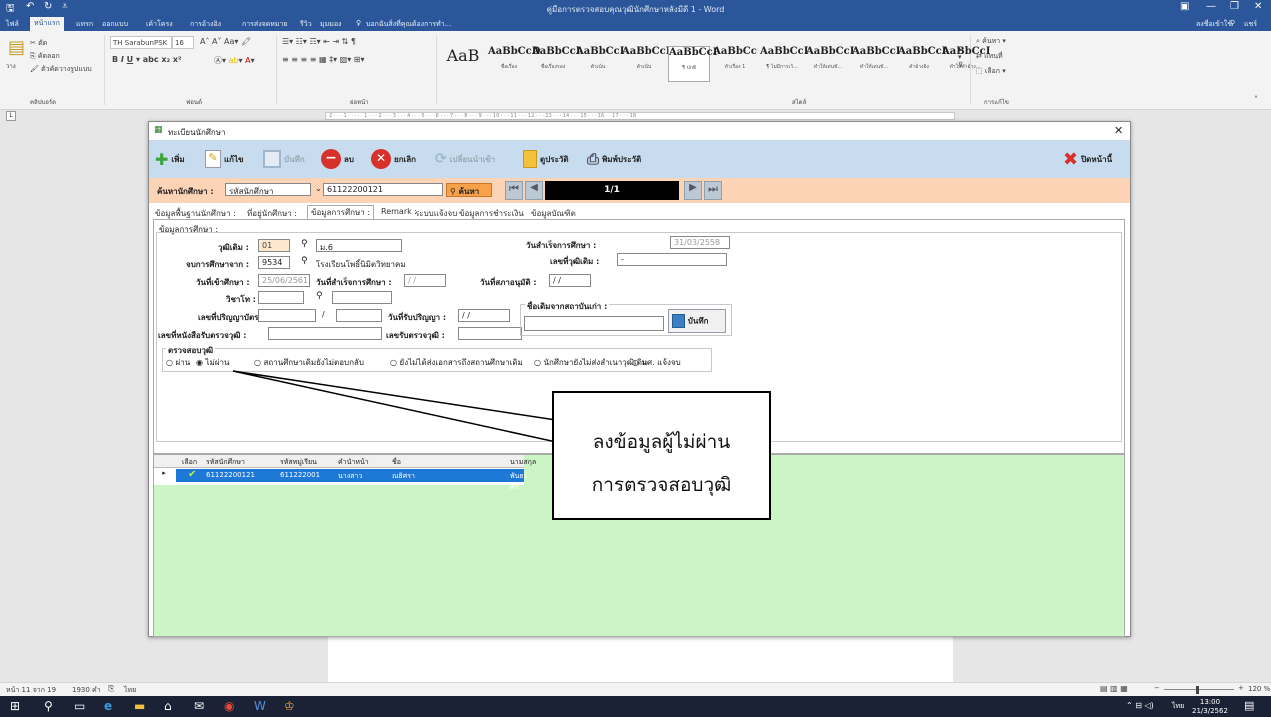  Describe the element at coordinates (661, 442) in the screenshot. I see `callout-line1: ลงข้อมูลผู้ไม่ผ่าน` at that location.